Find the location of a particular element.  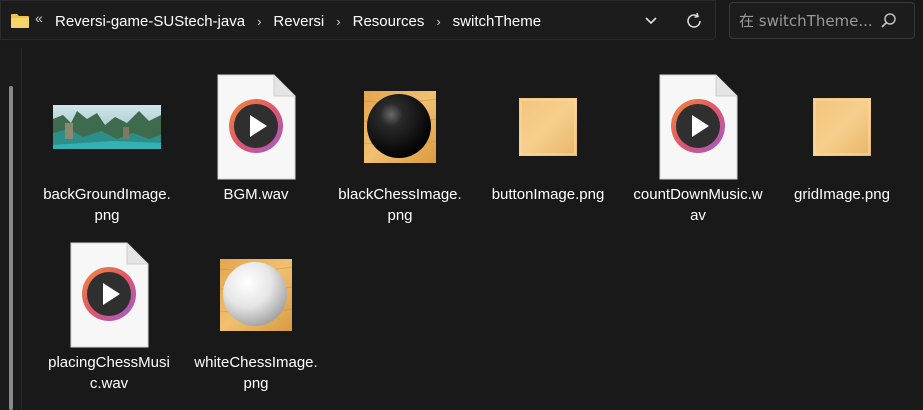

file-name: gridImage.png is located at coordinates (842, 194).